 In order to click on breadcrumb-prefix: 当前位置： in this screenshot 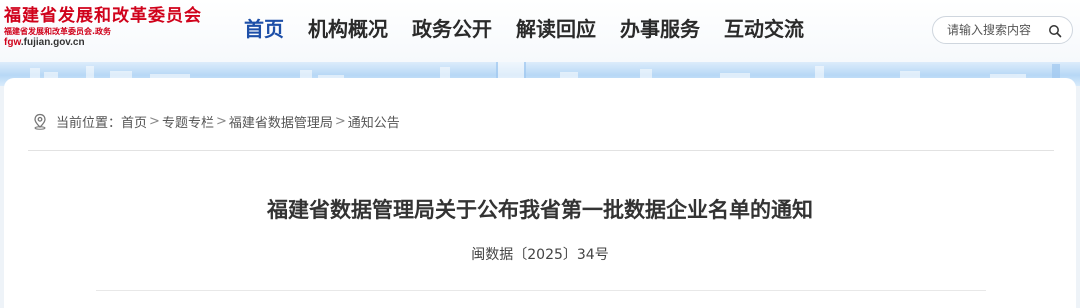, I will do `click(89, 123)`.